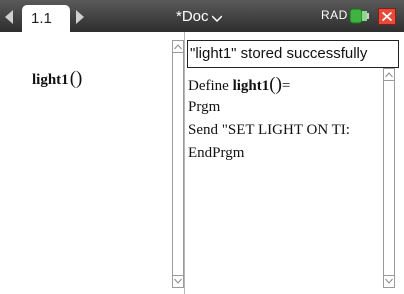  I want to click on title-bar: 1.1 *Doc RAD, so click(202, 16).